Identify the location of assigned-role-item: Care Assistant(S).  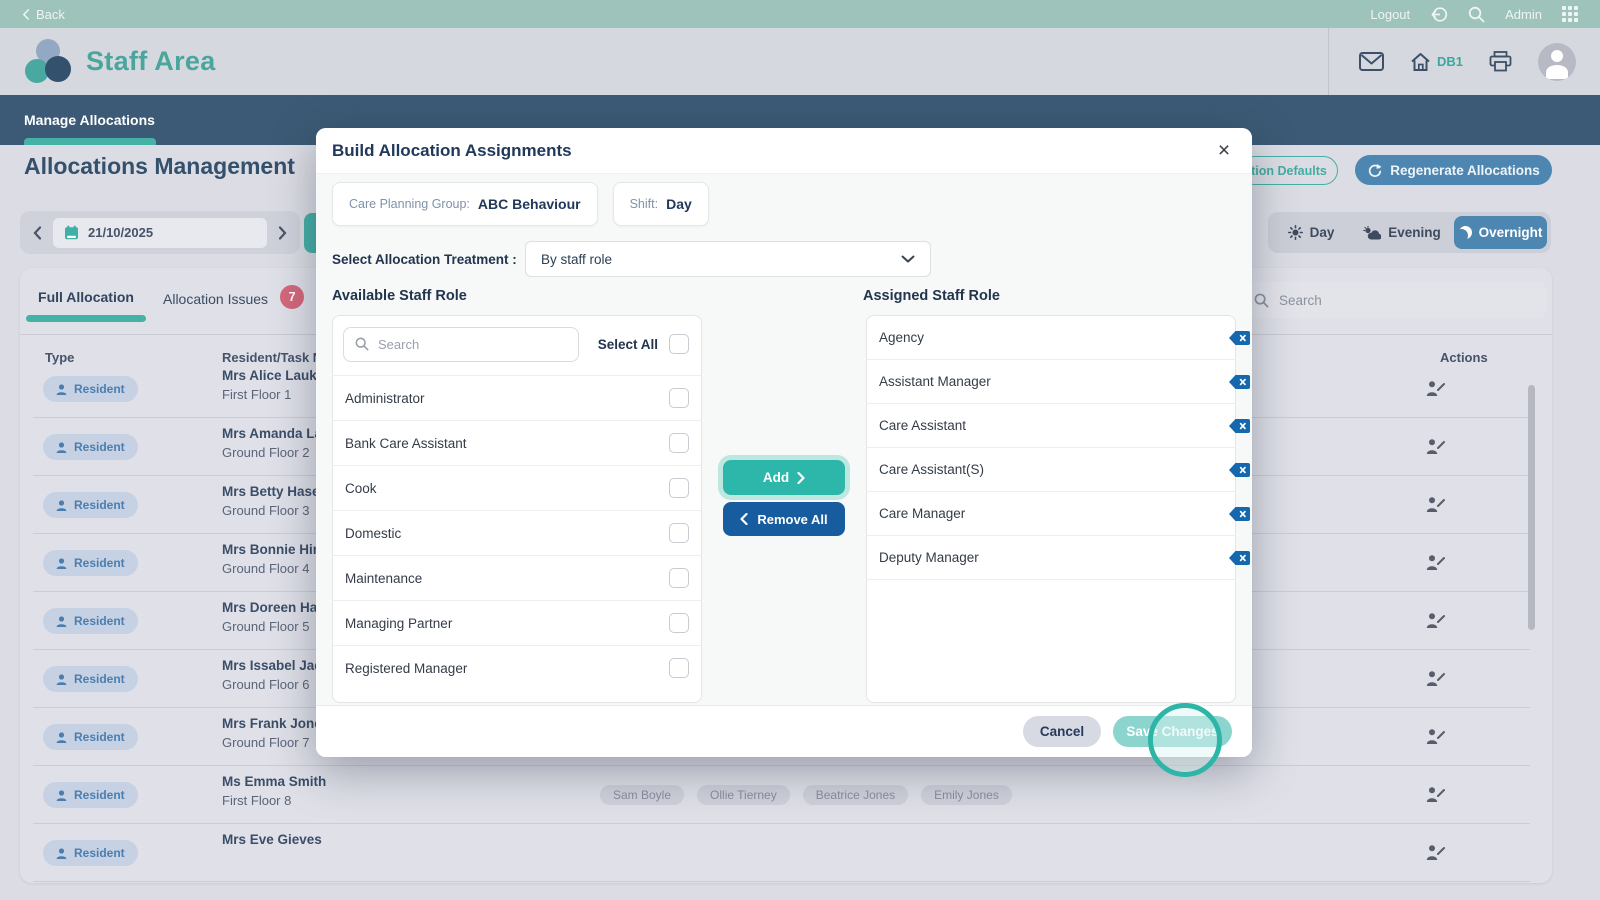
(1058, 470).